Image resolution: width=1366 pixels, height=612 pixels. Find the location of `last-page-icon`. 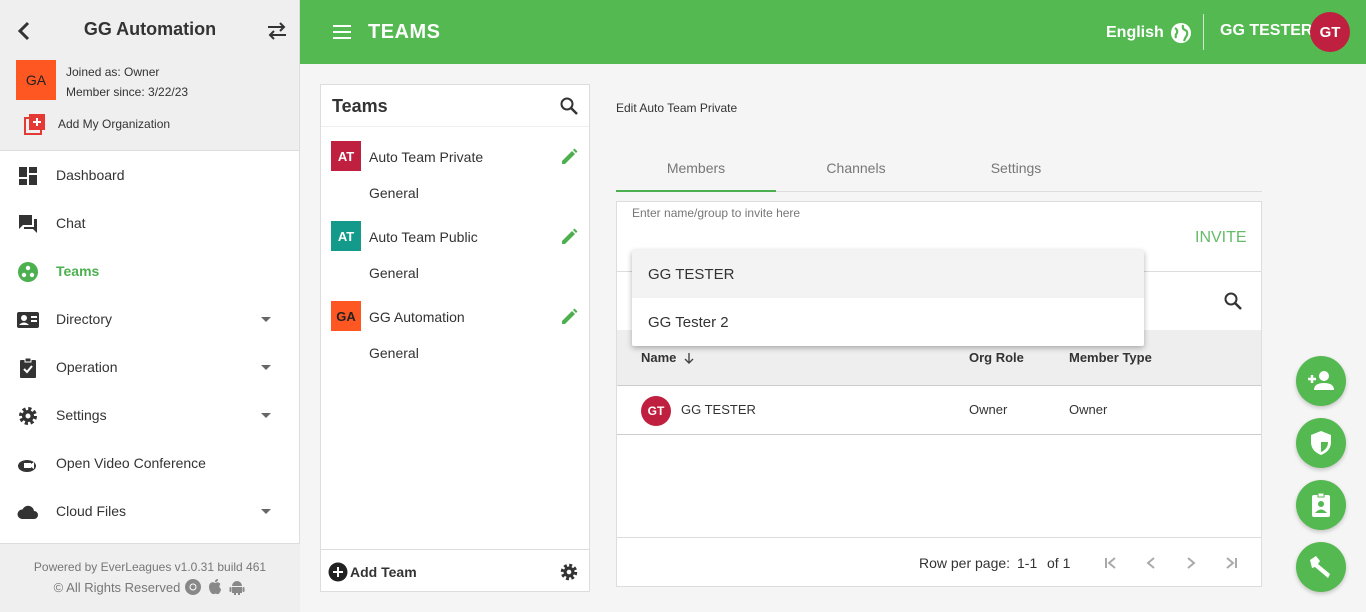

last-page-icon is located at coordinates (1231, 563).